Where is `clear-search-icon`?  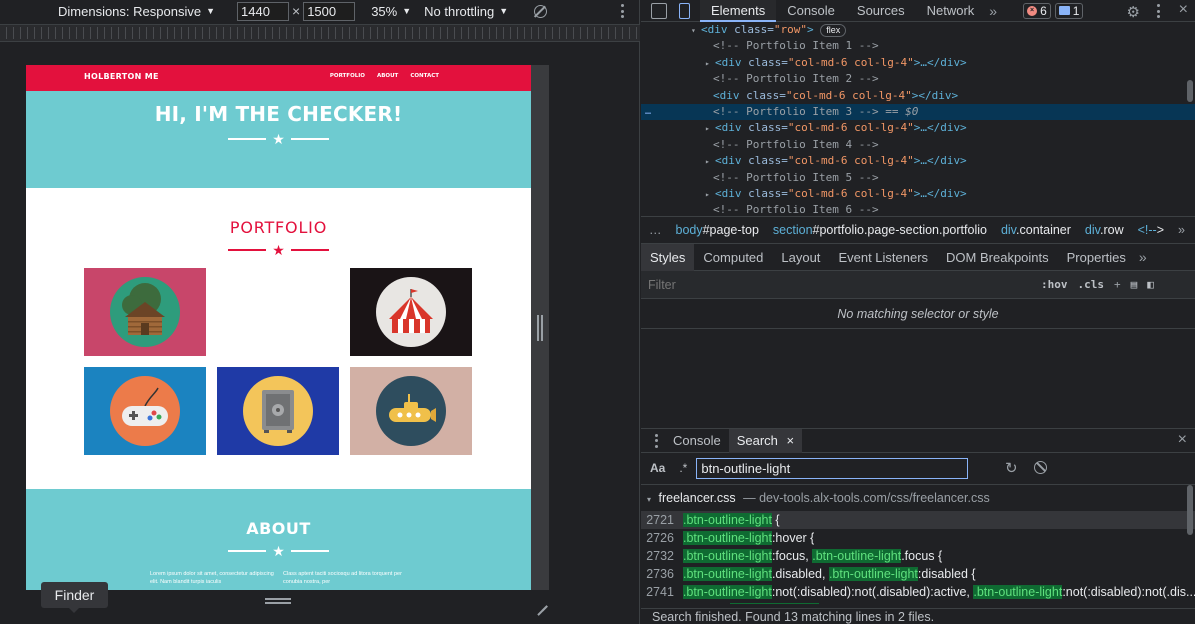
clear-search-icon is located at coordinates (1040, 467).